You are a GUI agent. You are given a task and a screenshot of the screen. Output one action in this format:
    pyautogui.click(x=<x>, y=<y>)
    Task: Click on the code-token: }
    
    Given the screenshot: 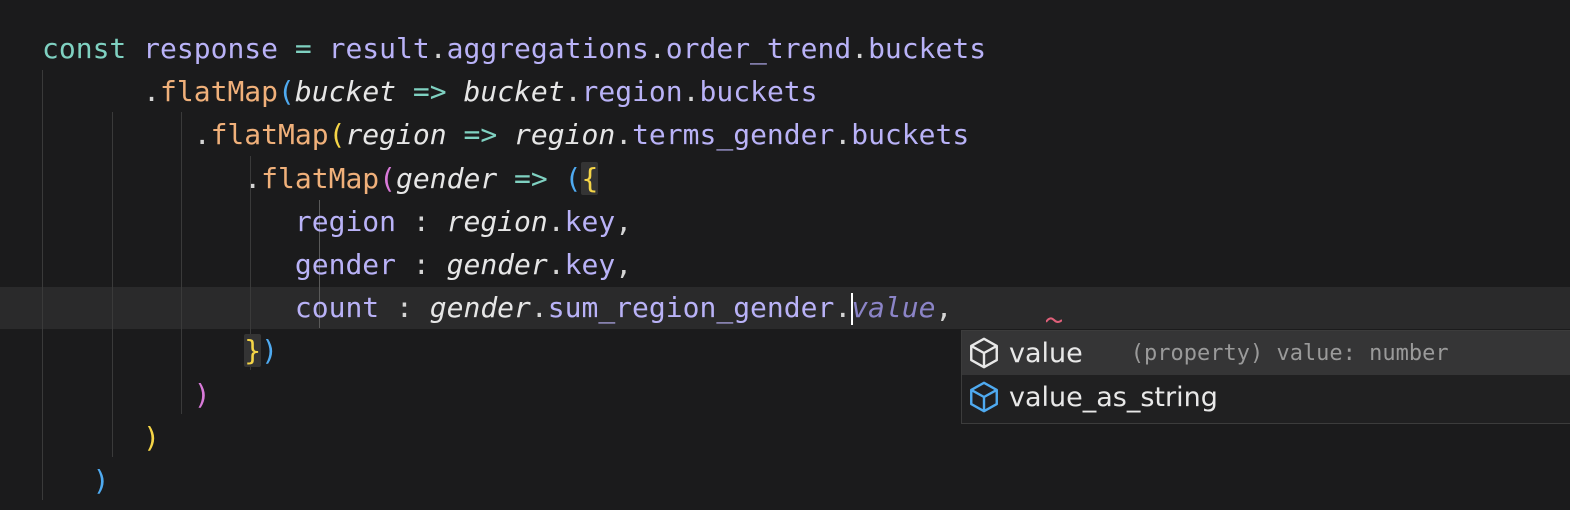 What is the action you would take?
    pyautogui.click(x=253, y=350)
    